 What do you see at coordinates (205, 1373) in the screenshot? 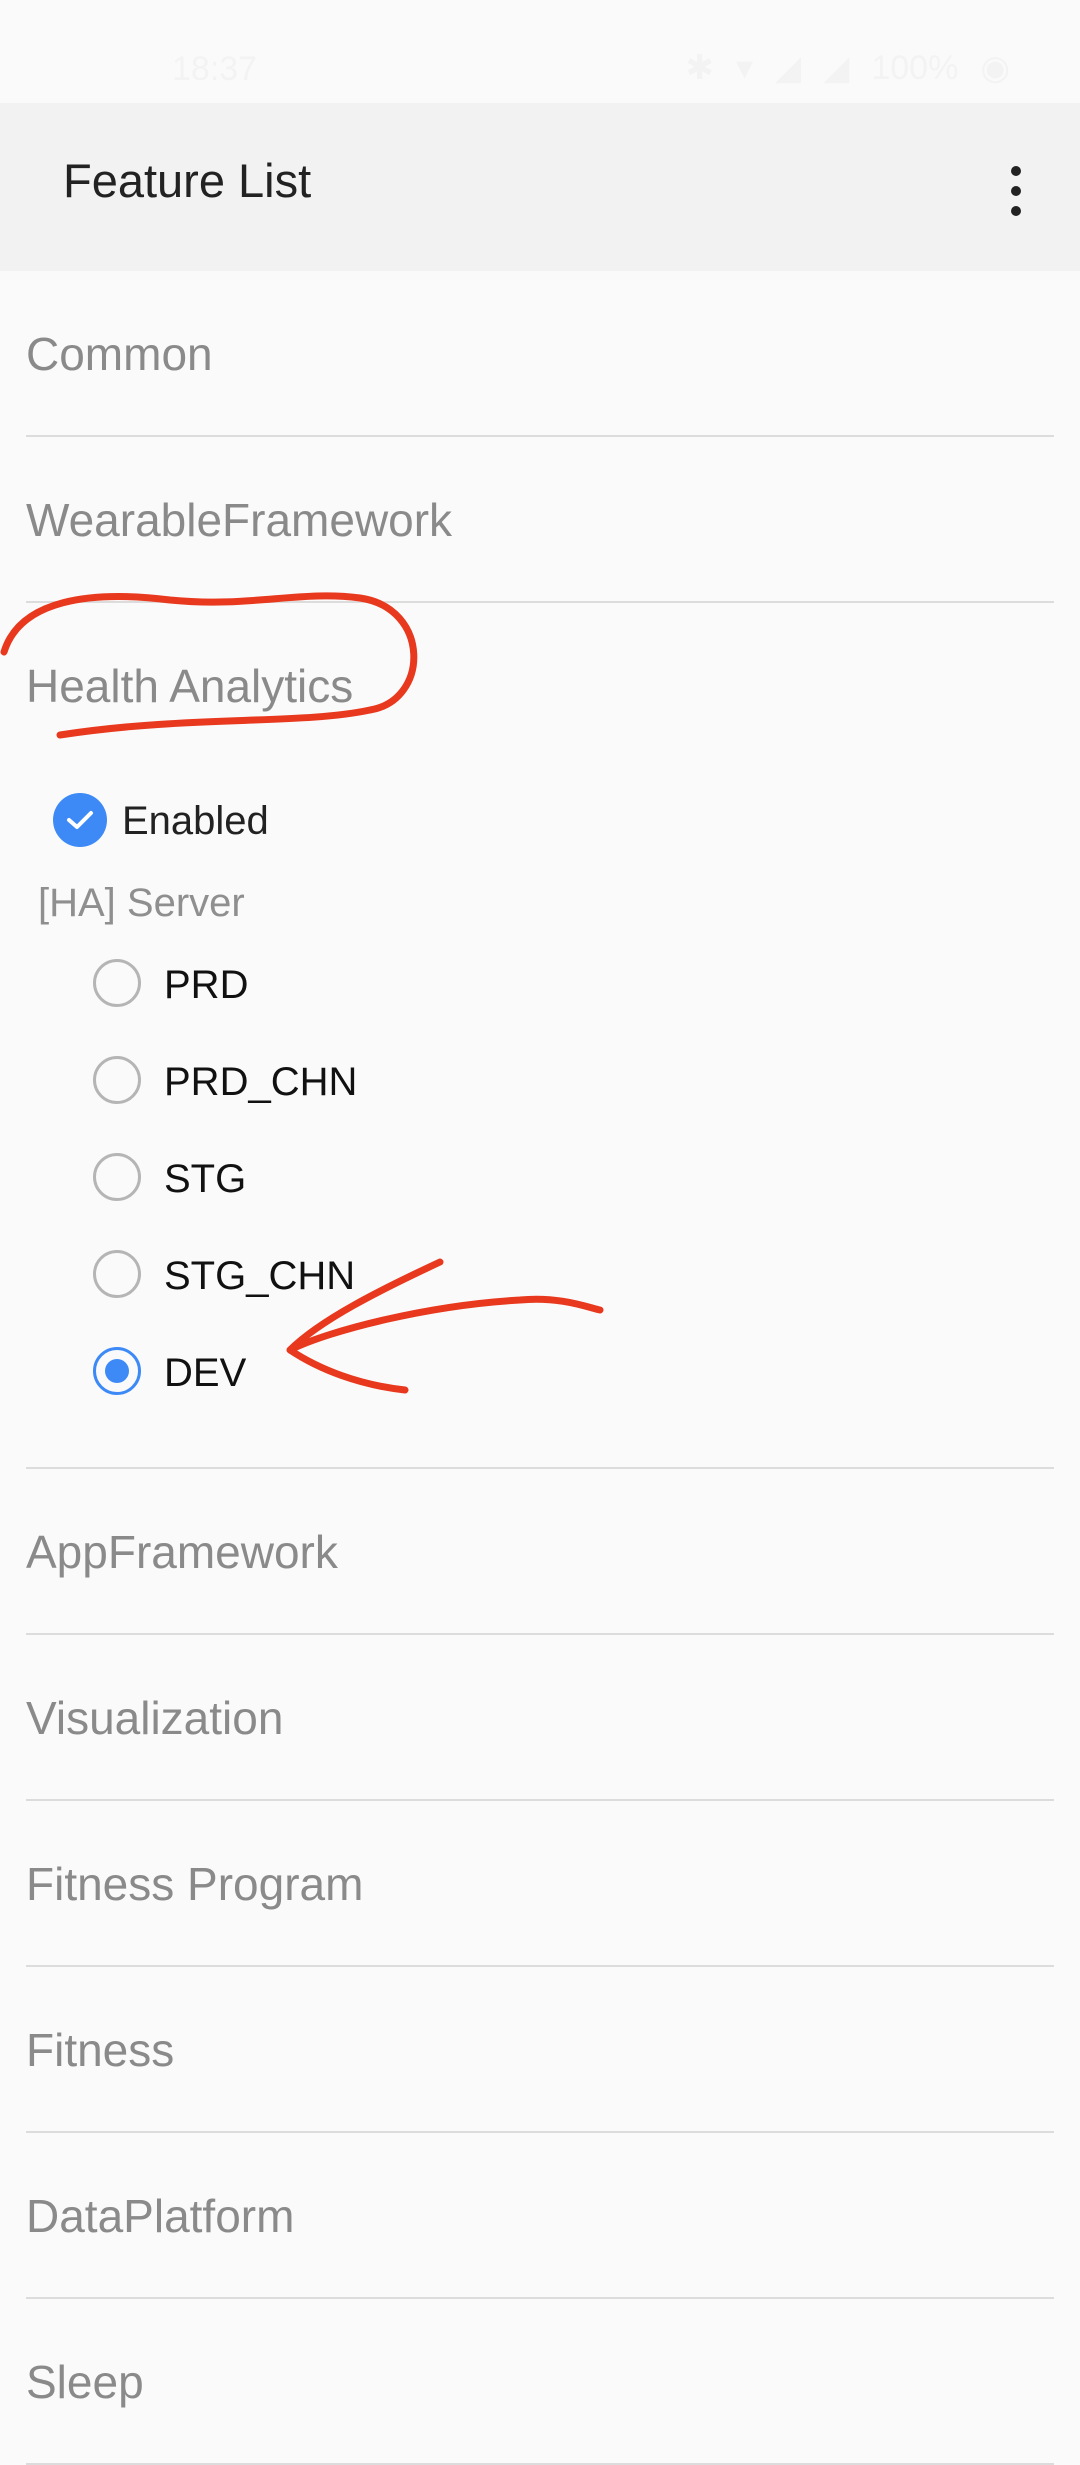
I see `radio-label: DEV` at bounding box center [205, 1373].